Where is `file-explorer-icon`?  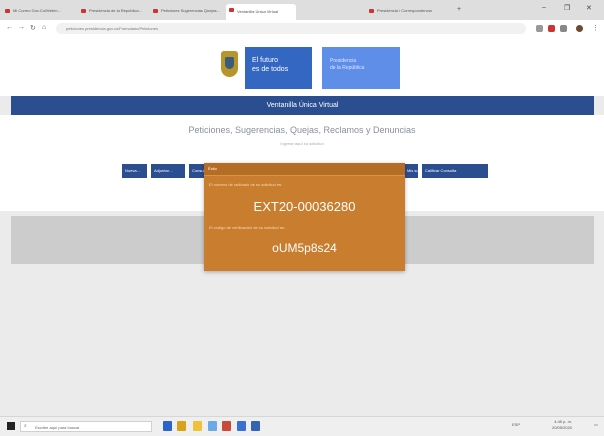 file-explorer-icon is located at coordinates (197, 426).